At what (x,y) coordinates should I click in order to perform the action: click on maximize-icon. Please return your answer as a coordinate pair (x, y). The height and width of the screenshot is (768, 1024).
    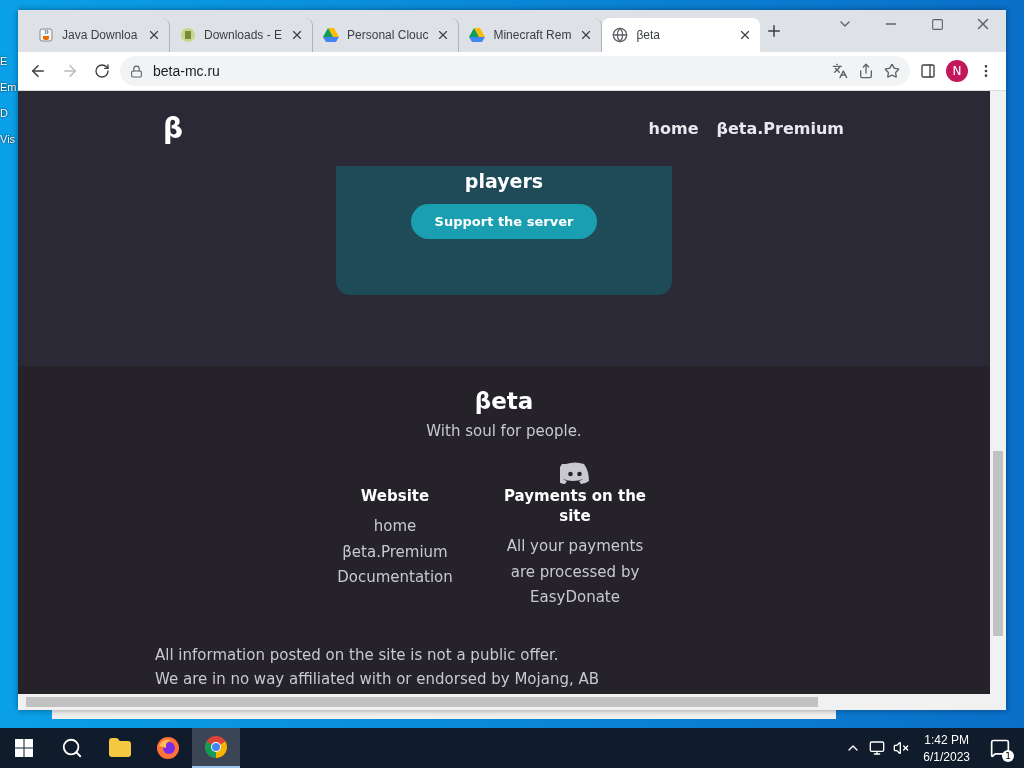
    Looking at the image, I should click on (937, 24).